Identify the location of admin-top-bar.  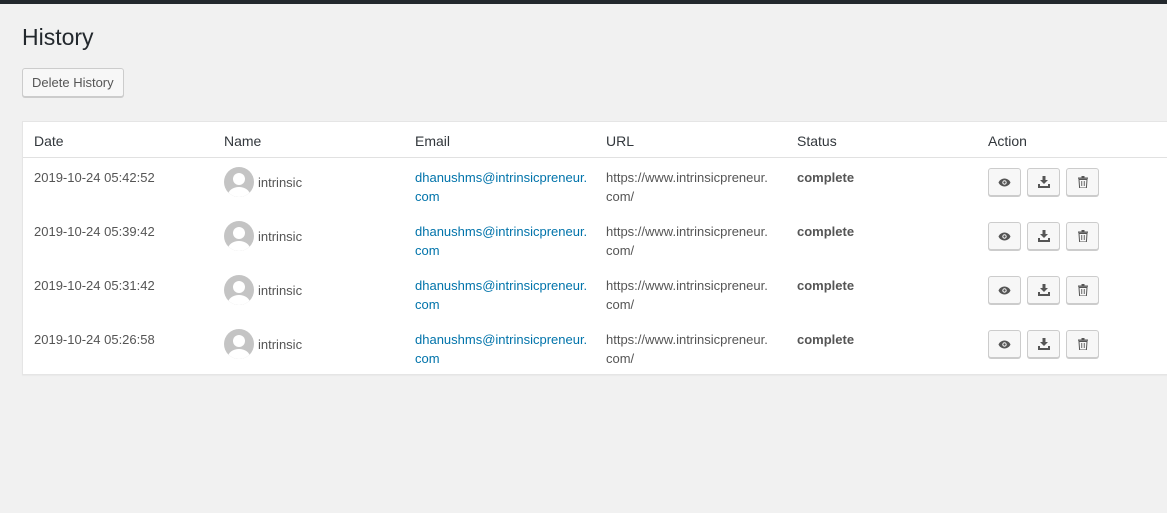
(583, 2).